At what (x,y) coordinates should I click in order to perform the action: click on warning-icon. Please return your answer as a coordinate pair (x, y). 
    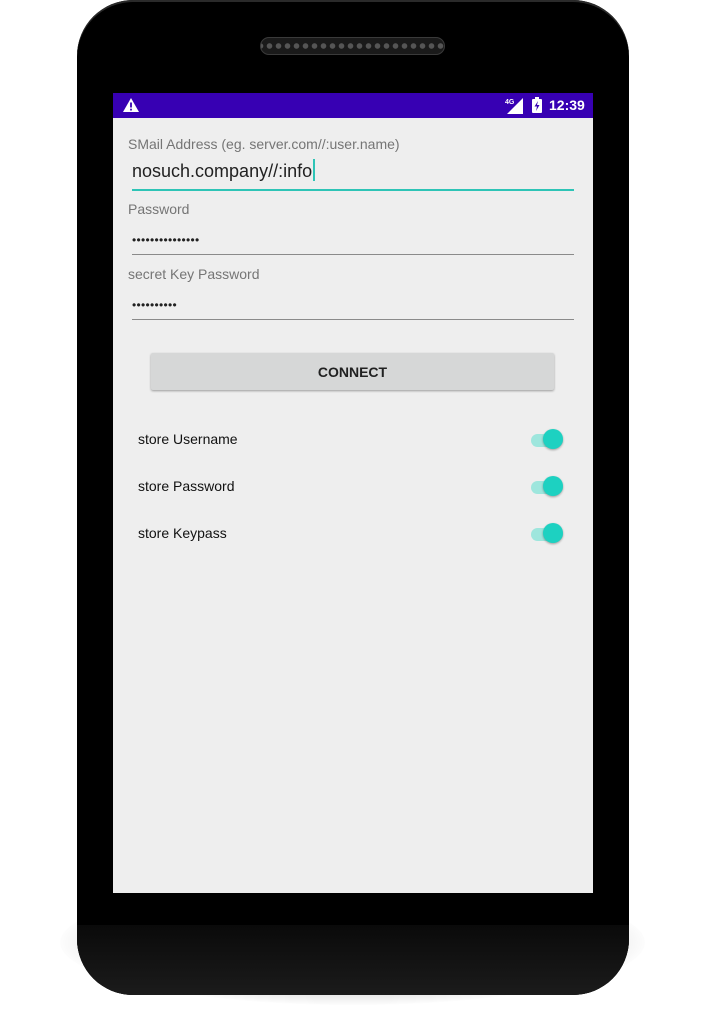
    Looking at the image, I should click on (131, 105).